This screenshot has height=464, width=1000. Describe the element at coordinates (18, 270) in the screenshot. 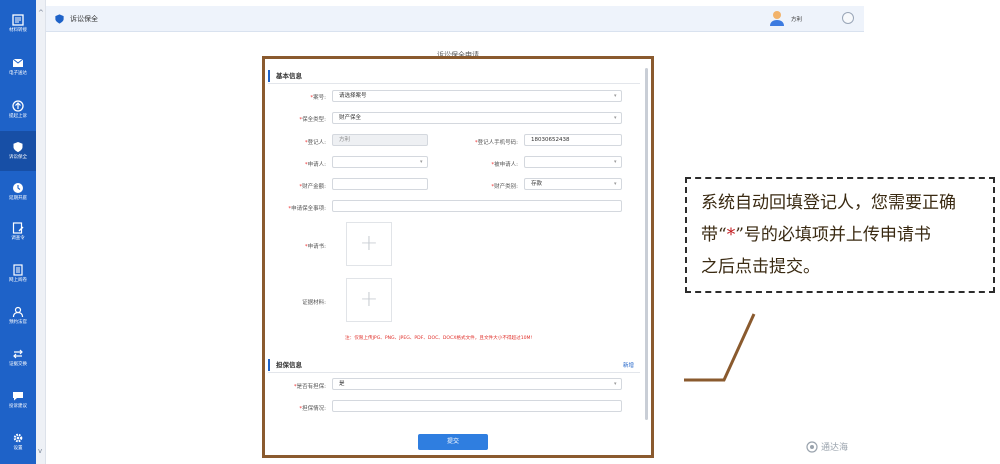

I see `file-icon` at that location.